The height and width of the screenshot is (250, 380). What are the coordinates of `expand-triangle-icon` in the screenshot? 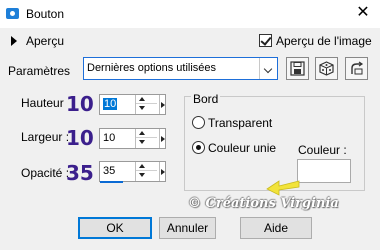 It's located at (14, 41).